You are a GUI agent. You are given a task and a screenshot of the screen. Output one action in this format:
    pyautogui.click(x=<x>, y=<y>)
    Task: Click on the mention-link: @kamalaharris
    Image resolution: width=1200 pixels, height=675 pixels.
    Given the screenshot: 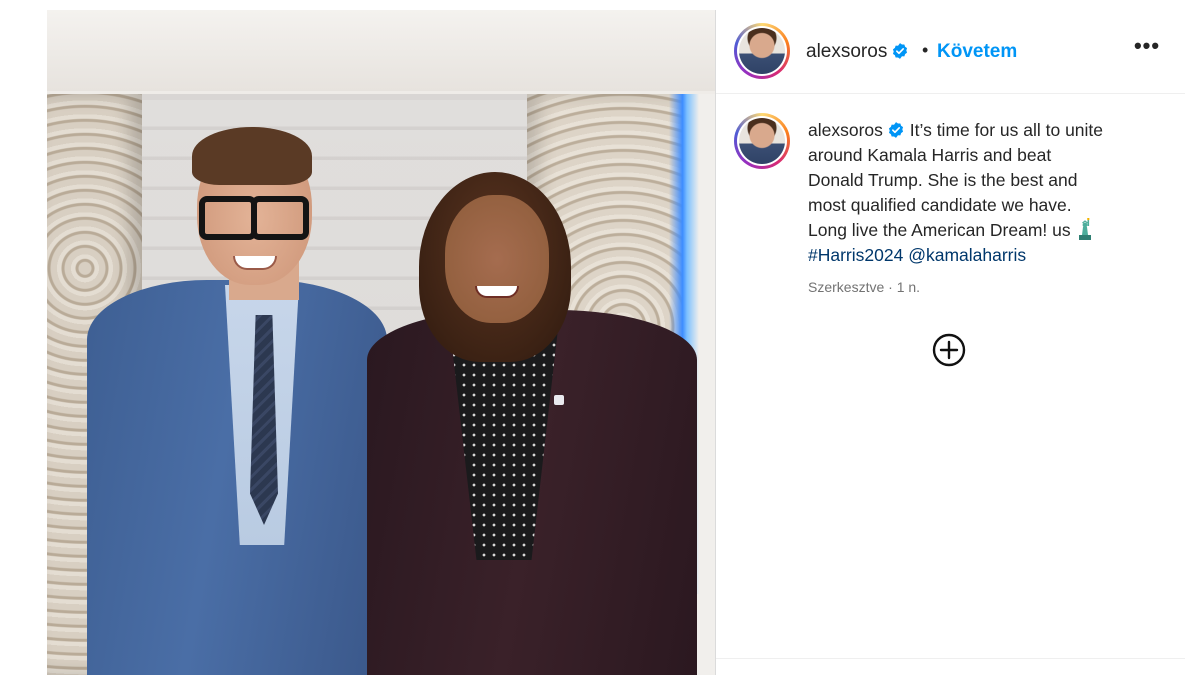 What is the action you would take?
    pyautogui.click(x=967, y=255)
    